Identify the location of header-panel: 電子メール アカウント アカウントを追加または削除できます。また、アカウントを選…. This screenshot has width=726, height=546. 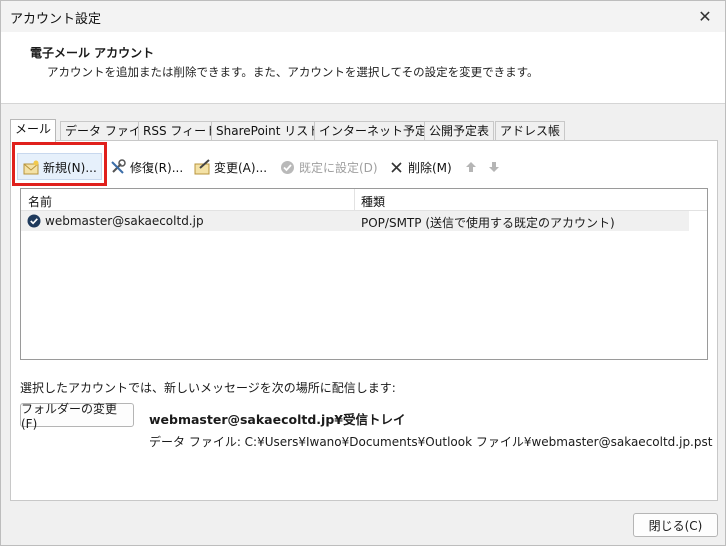
(363, 68).